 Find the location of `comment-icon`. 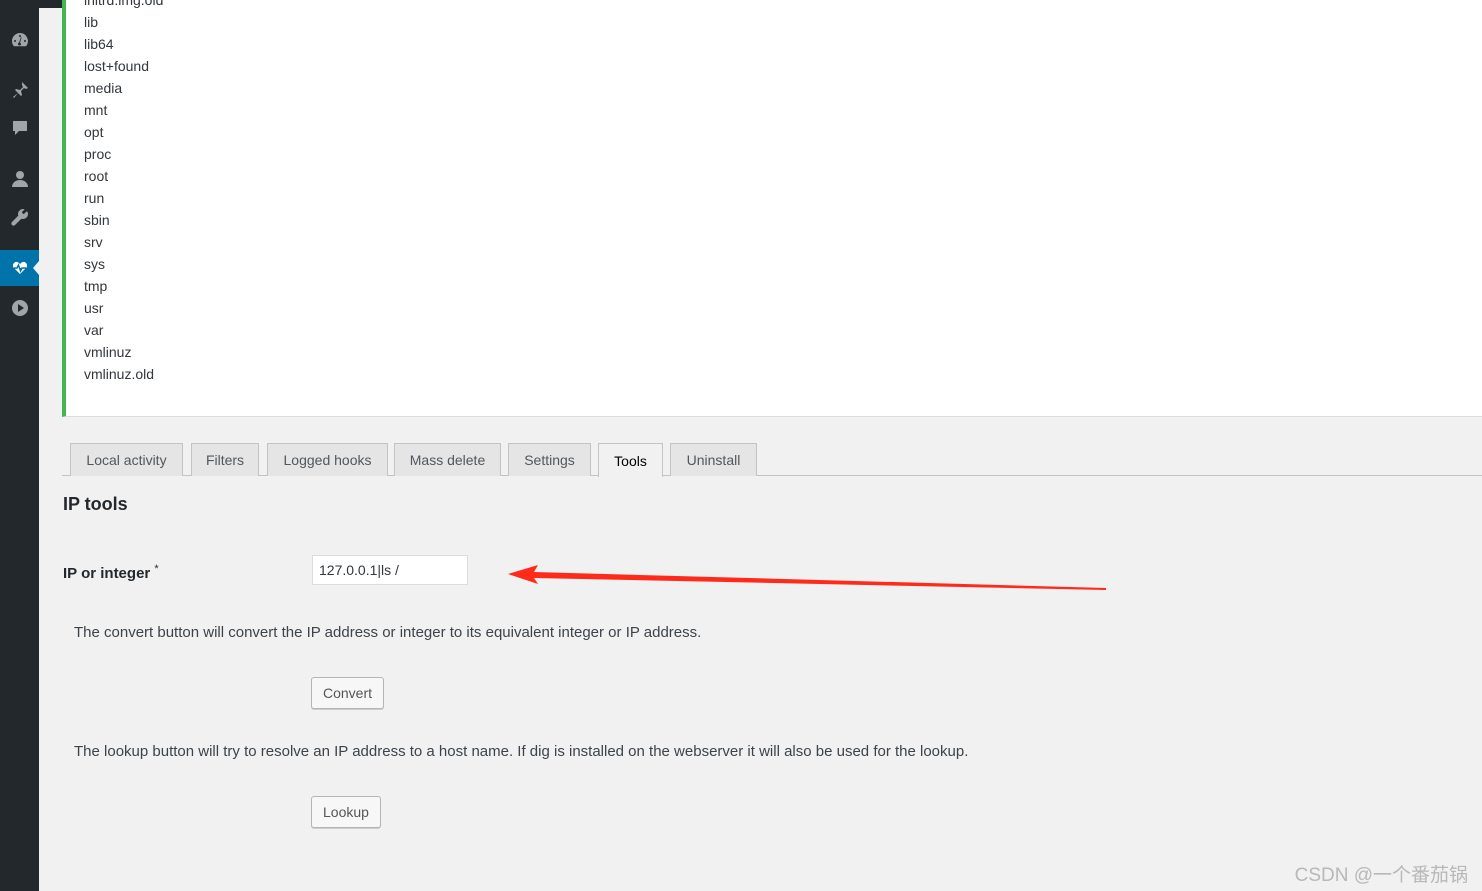

comment-icon is located at coordinates (19, 128).